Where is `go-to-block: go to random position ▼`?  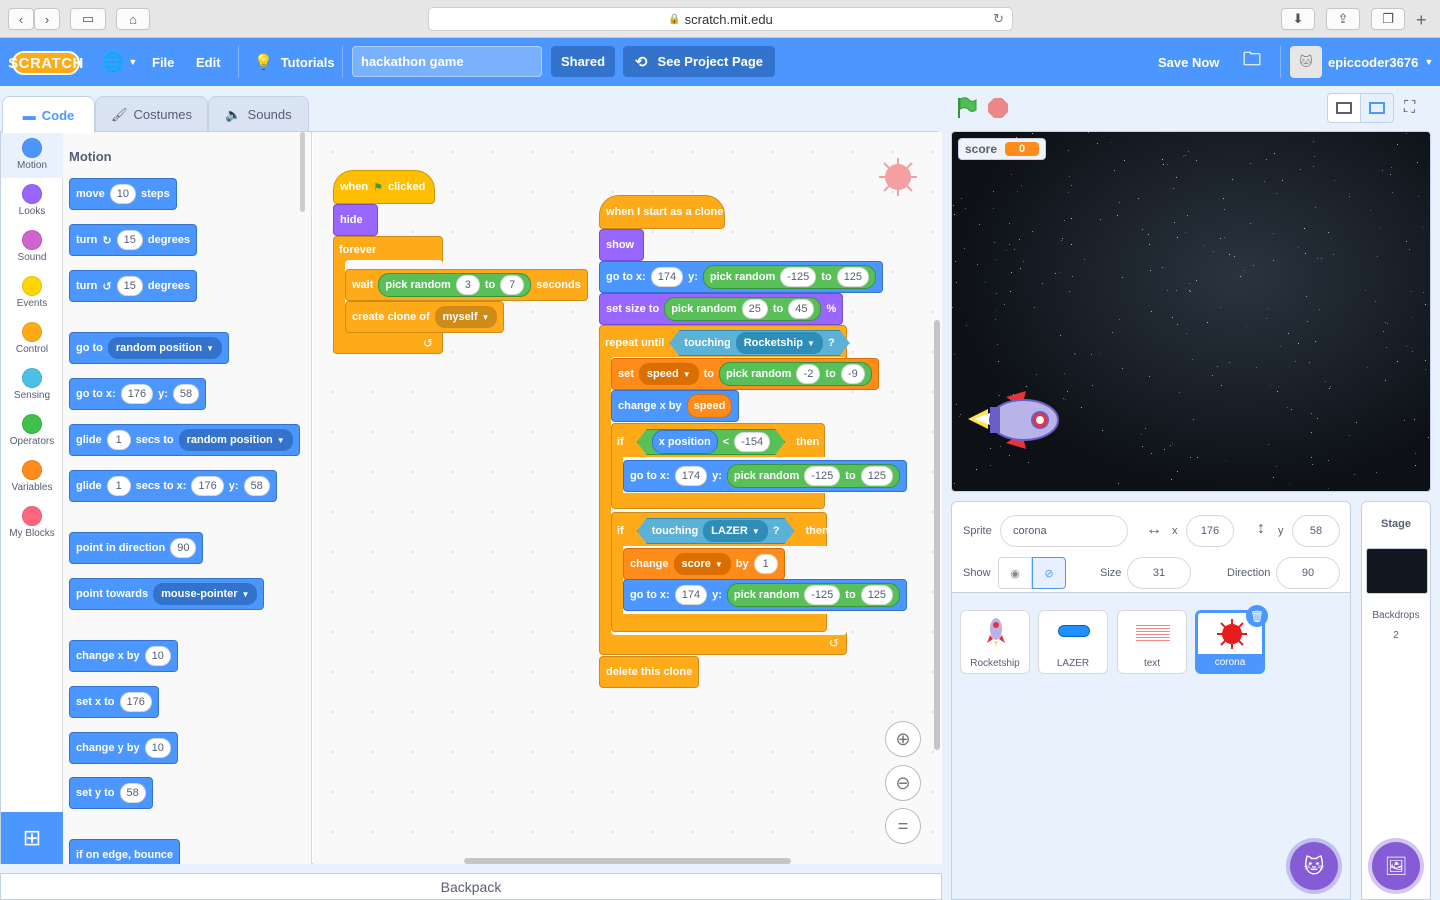
go-to-block: go to random position ▼ is located at coordinates (149, 348).